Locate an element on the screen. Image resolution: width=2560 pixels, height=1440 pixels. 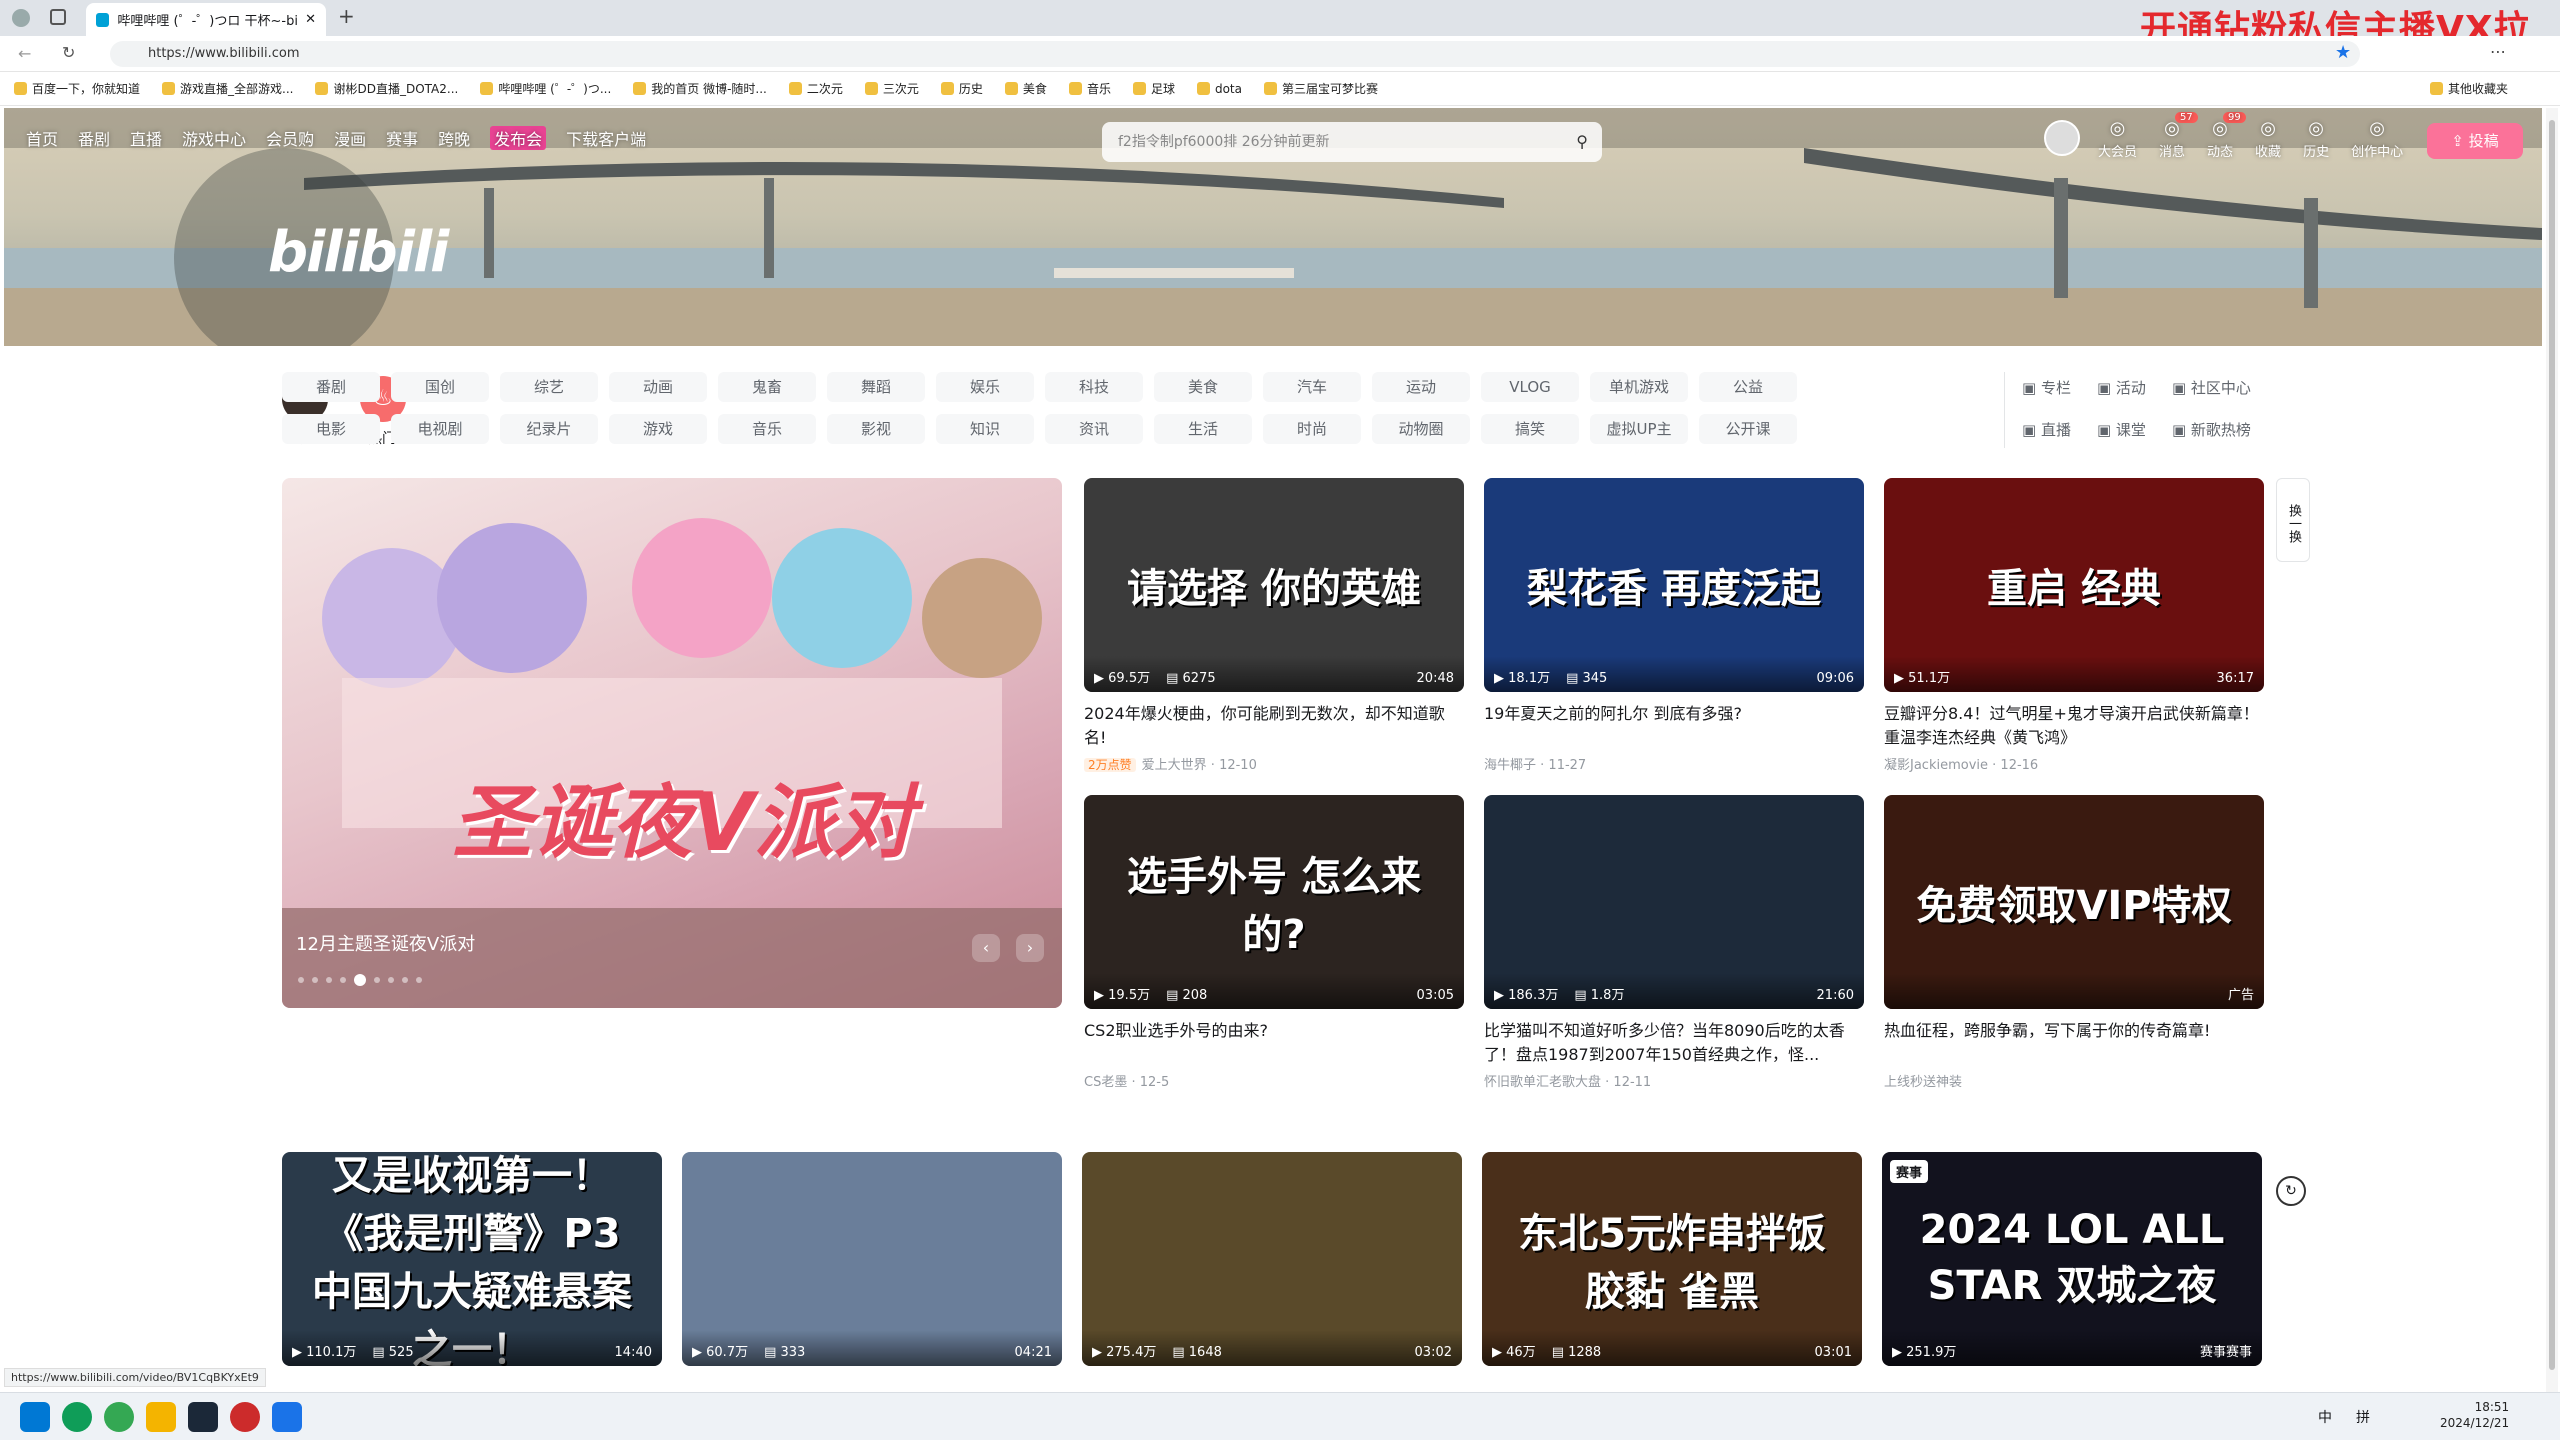
other-bookmarks: 其他收藏夹 is located at coordinates (2468, 88).